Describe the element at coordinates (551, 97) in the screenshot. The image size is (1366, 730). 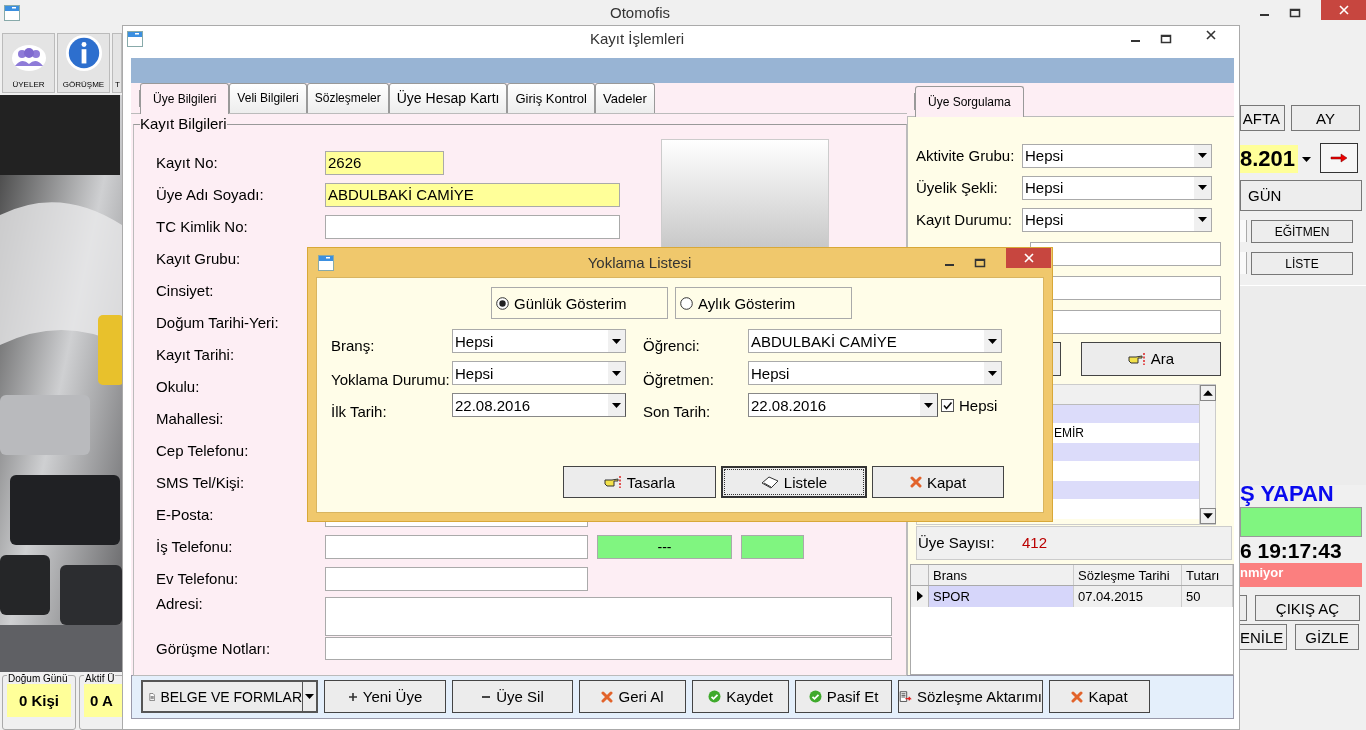
I see `tab: Giriş Kontrol` at that location.